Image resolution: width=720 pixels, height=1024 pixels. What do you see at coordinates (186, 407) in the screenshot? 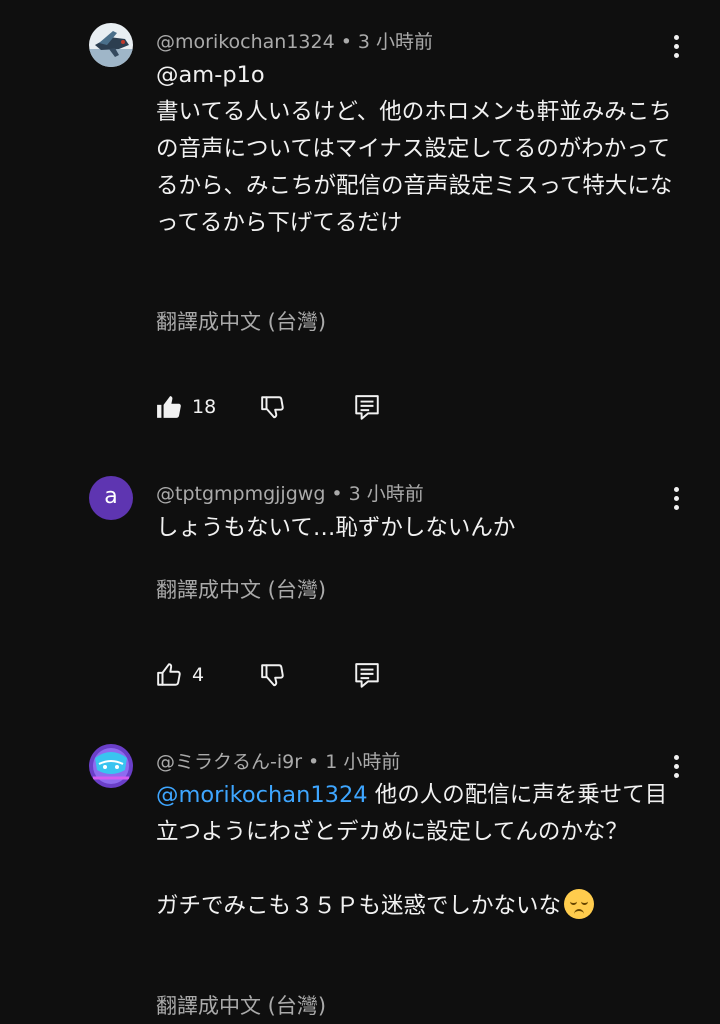
I see `like-button: 18` at bounding box center [186, 407].